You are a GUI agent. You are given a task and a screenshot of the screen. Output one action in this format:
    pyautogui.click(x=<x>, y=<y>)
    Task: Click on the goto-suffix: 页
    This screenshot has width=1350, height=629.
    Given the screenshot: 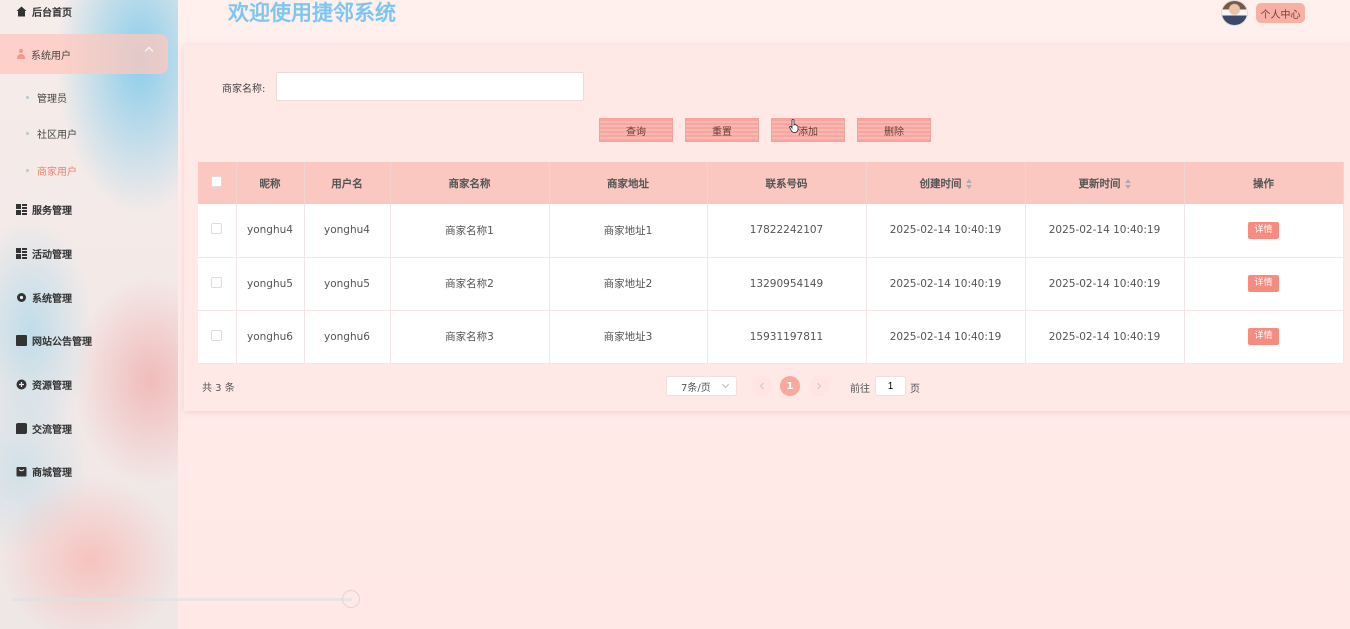 What is the action you would take?
    pyautogui.click(x=915, y=389)
    